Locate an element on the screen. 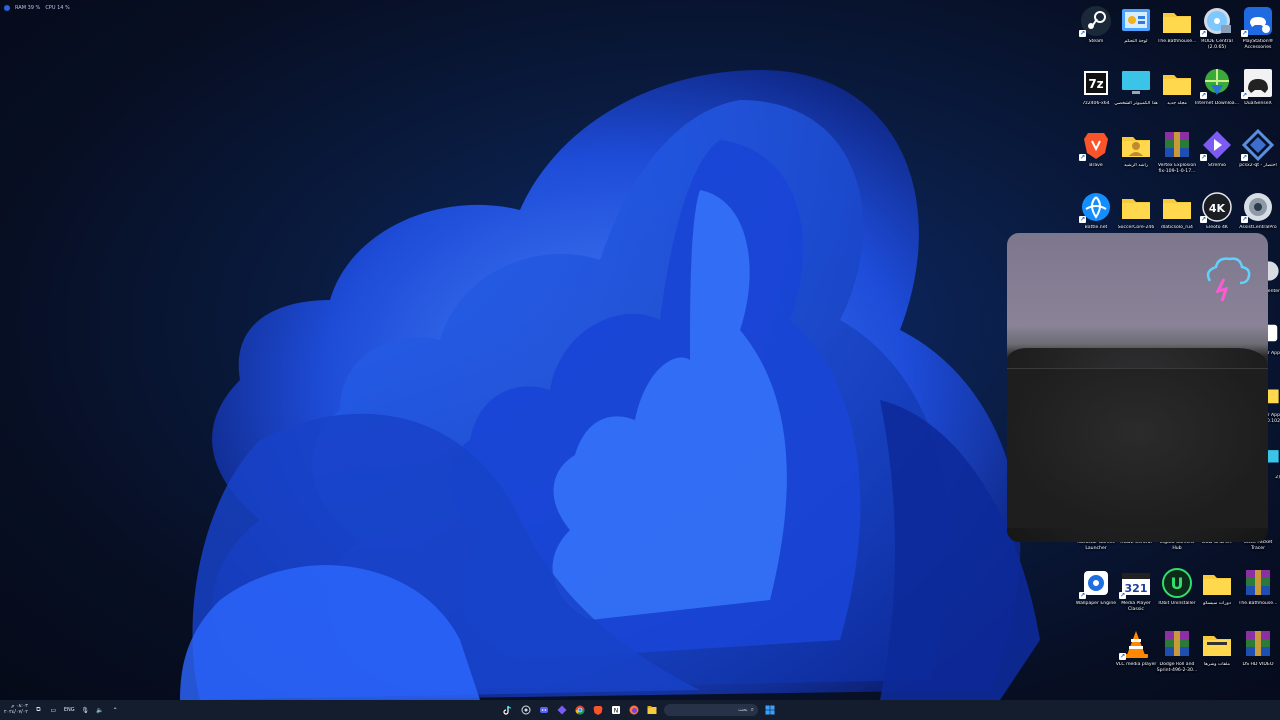  svg-text: 7z is located at coordinates (1095, 84).